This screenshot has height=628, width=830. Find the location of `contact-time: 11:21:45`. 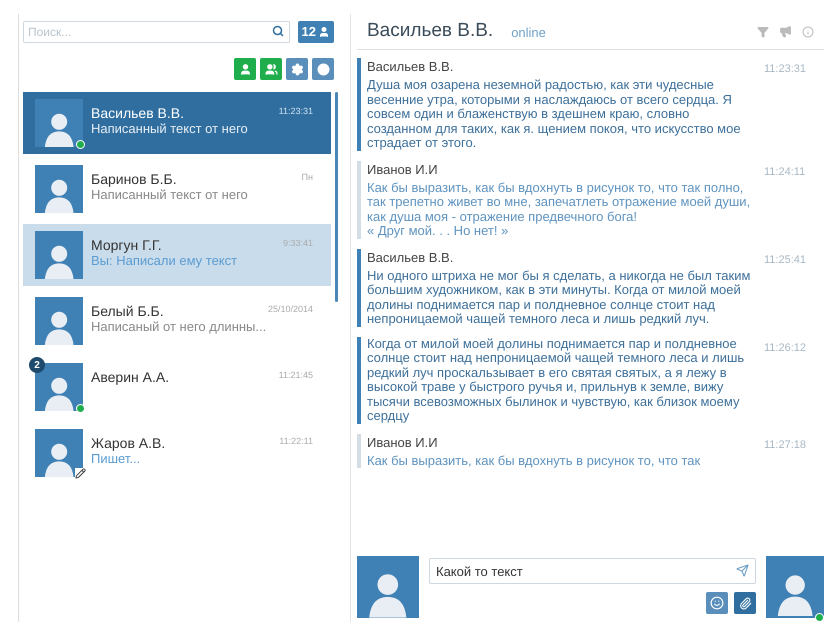

contact-time: 11:21:45 is located at coordinates (295, 375).